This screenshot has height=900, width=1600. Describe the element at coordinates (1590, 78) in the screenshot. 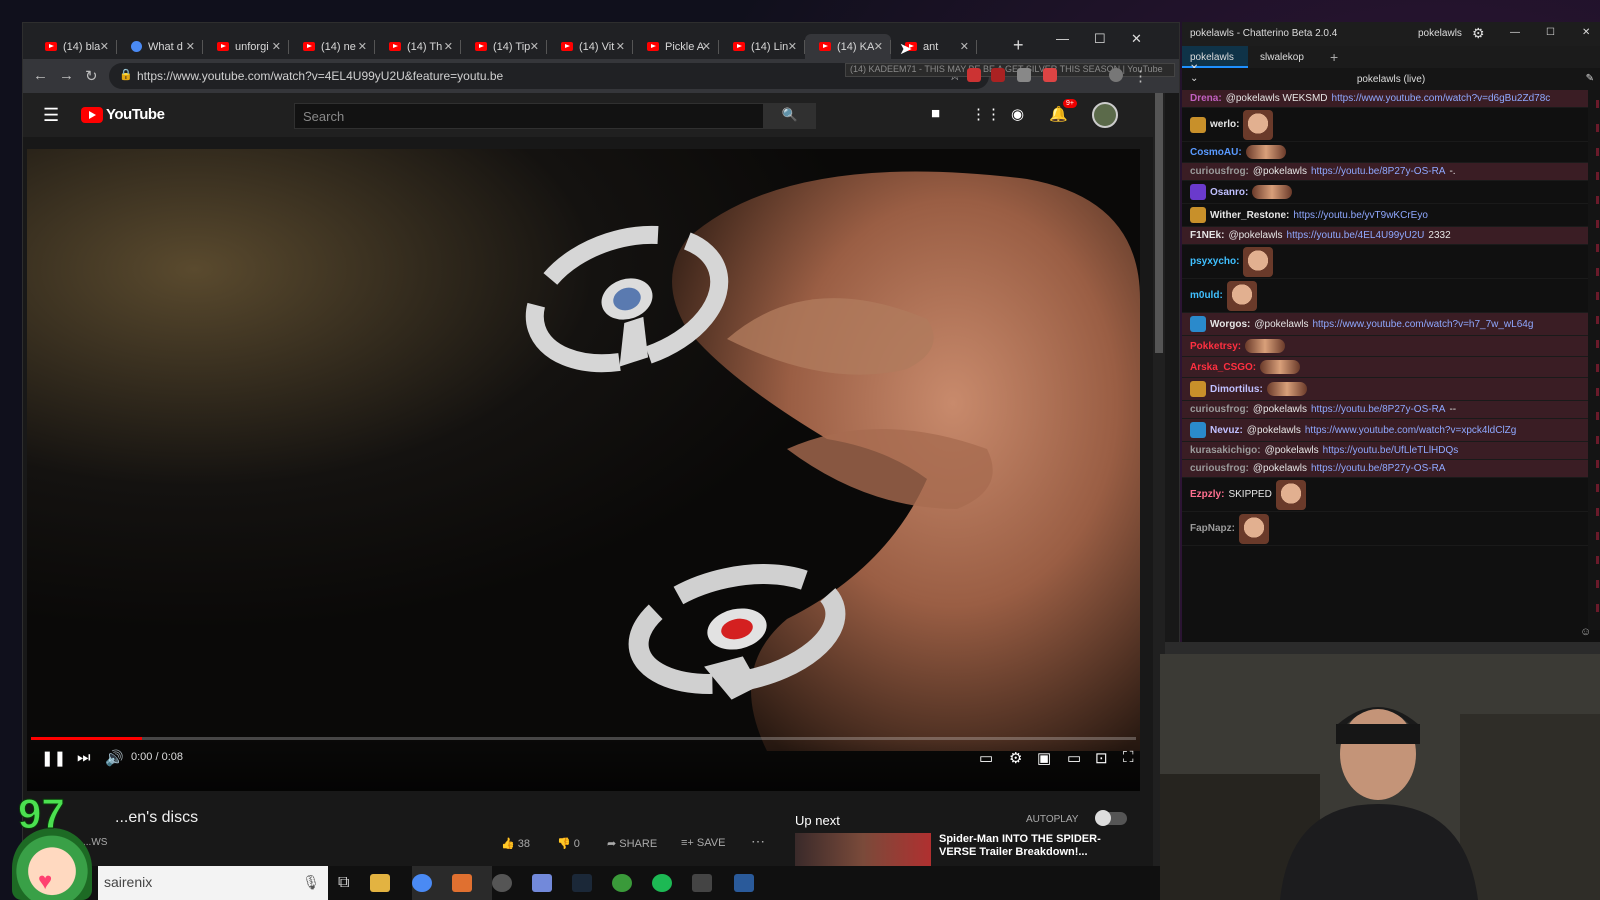

I see `edit-pencil-icon: ✎` at that location.